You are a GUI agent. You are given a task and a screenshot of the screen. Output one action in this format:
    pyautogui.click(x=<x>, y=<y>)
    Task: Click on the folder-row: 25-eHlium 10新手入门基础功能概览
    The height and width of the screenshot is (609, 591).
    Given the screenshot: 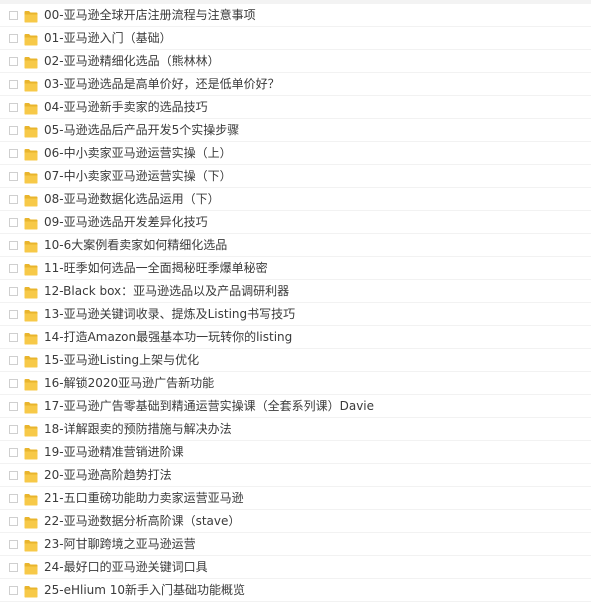 What is the action you would take?
    pyautogui.click(x=295, y=590)
    